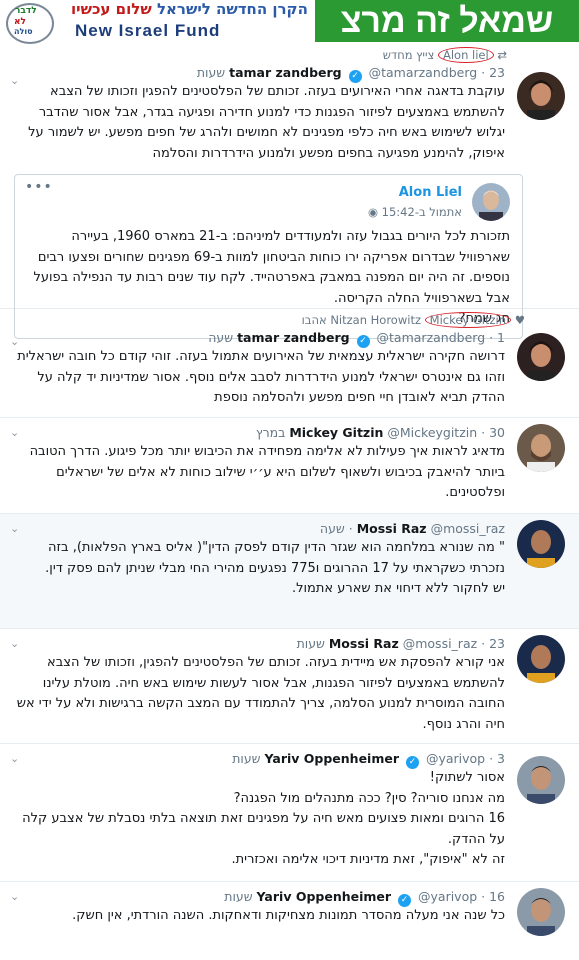 This screenshot has height=960, width=579. What do you see at coordinates (398, 588) in the screenshot?
I see `tweet-tail: יש לחקור ללא דיחוי את שארע אתמול.` at bounding box center [398, 588].